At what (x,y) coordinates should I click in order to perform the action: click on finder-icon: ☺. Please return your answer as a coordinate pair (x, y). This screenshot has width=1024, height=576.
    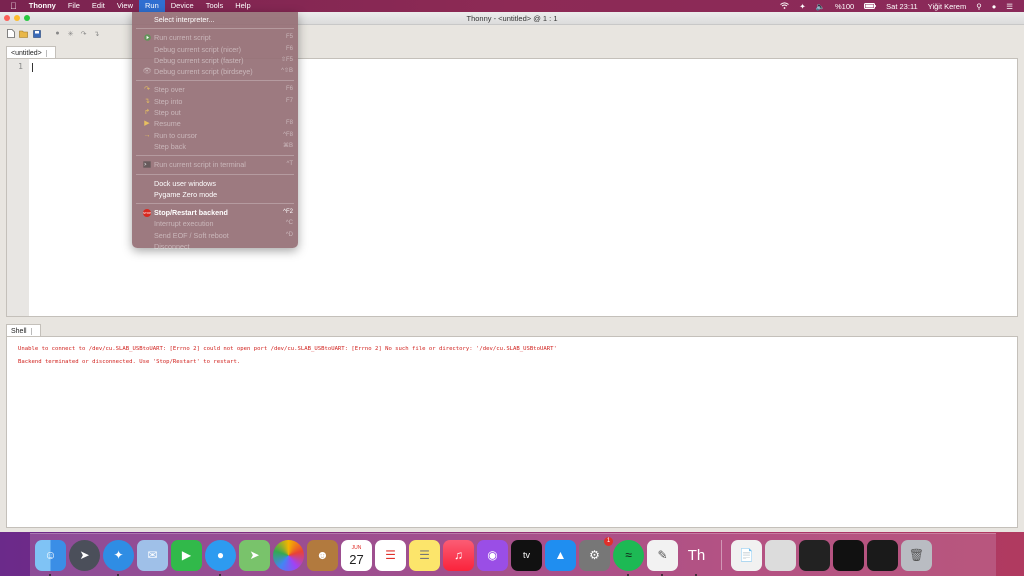
    Looking at the image, I should click on (50, 557).